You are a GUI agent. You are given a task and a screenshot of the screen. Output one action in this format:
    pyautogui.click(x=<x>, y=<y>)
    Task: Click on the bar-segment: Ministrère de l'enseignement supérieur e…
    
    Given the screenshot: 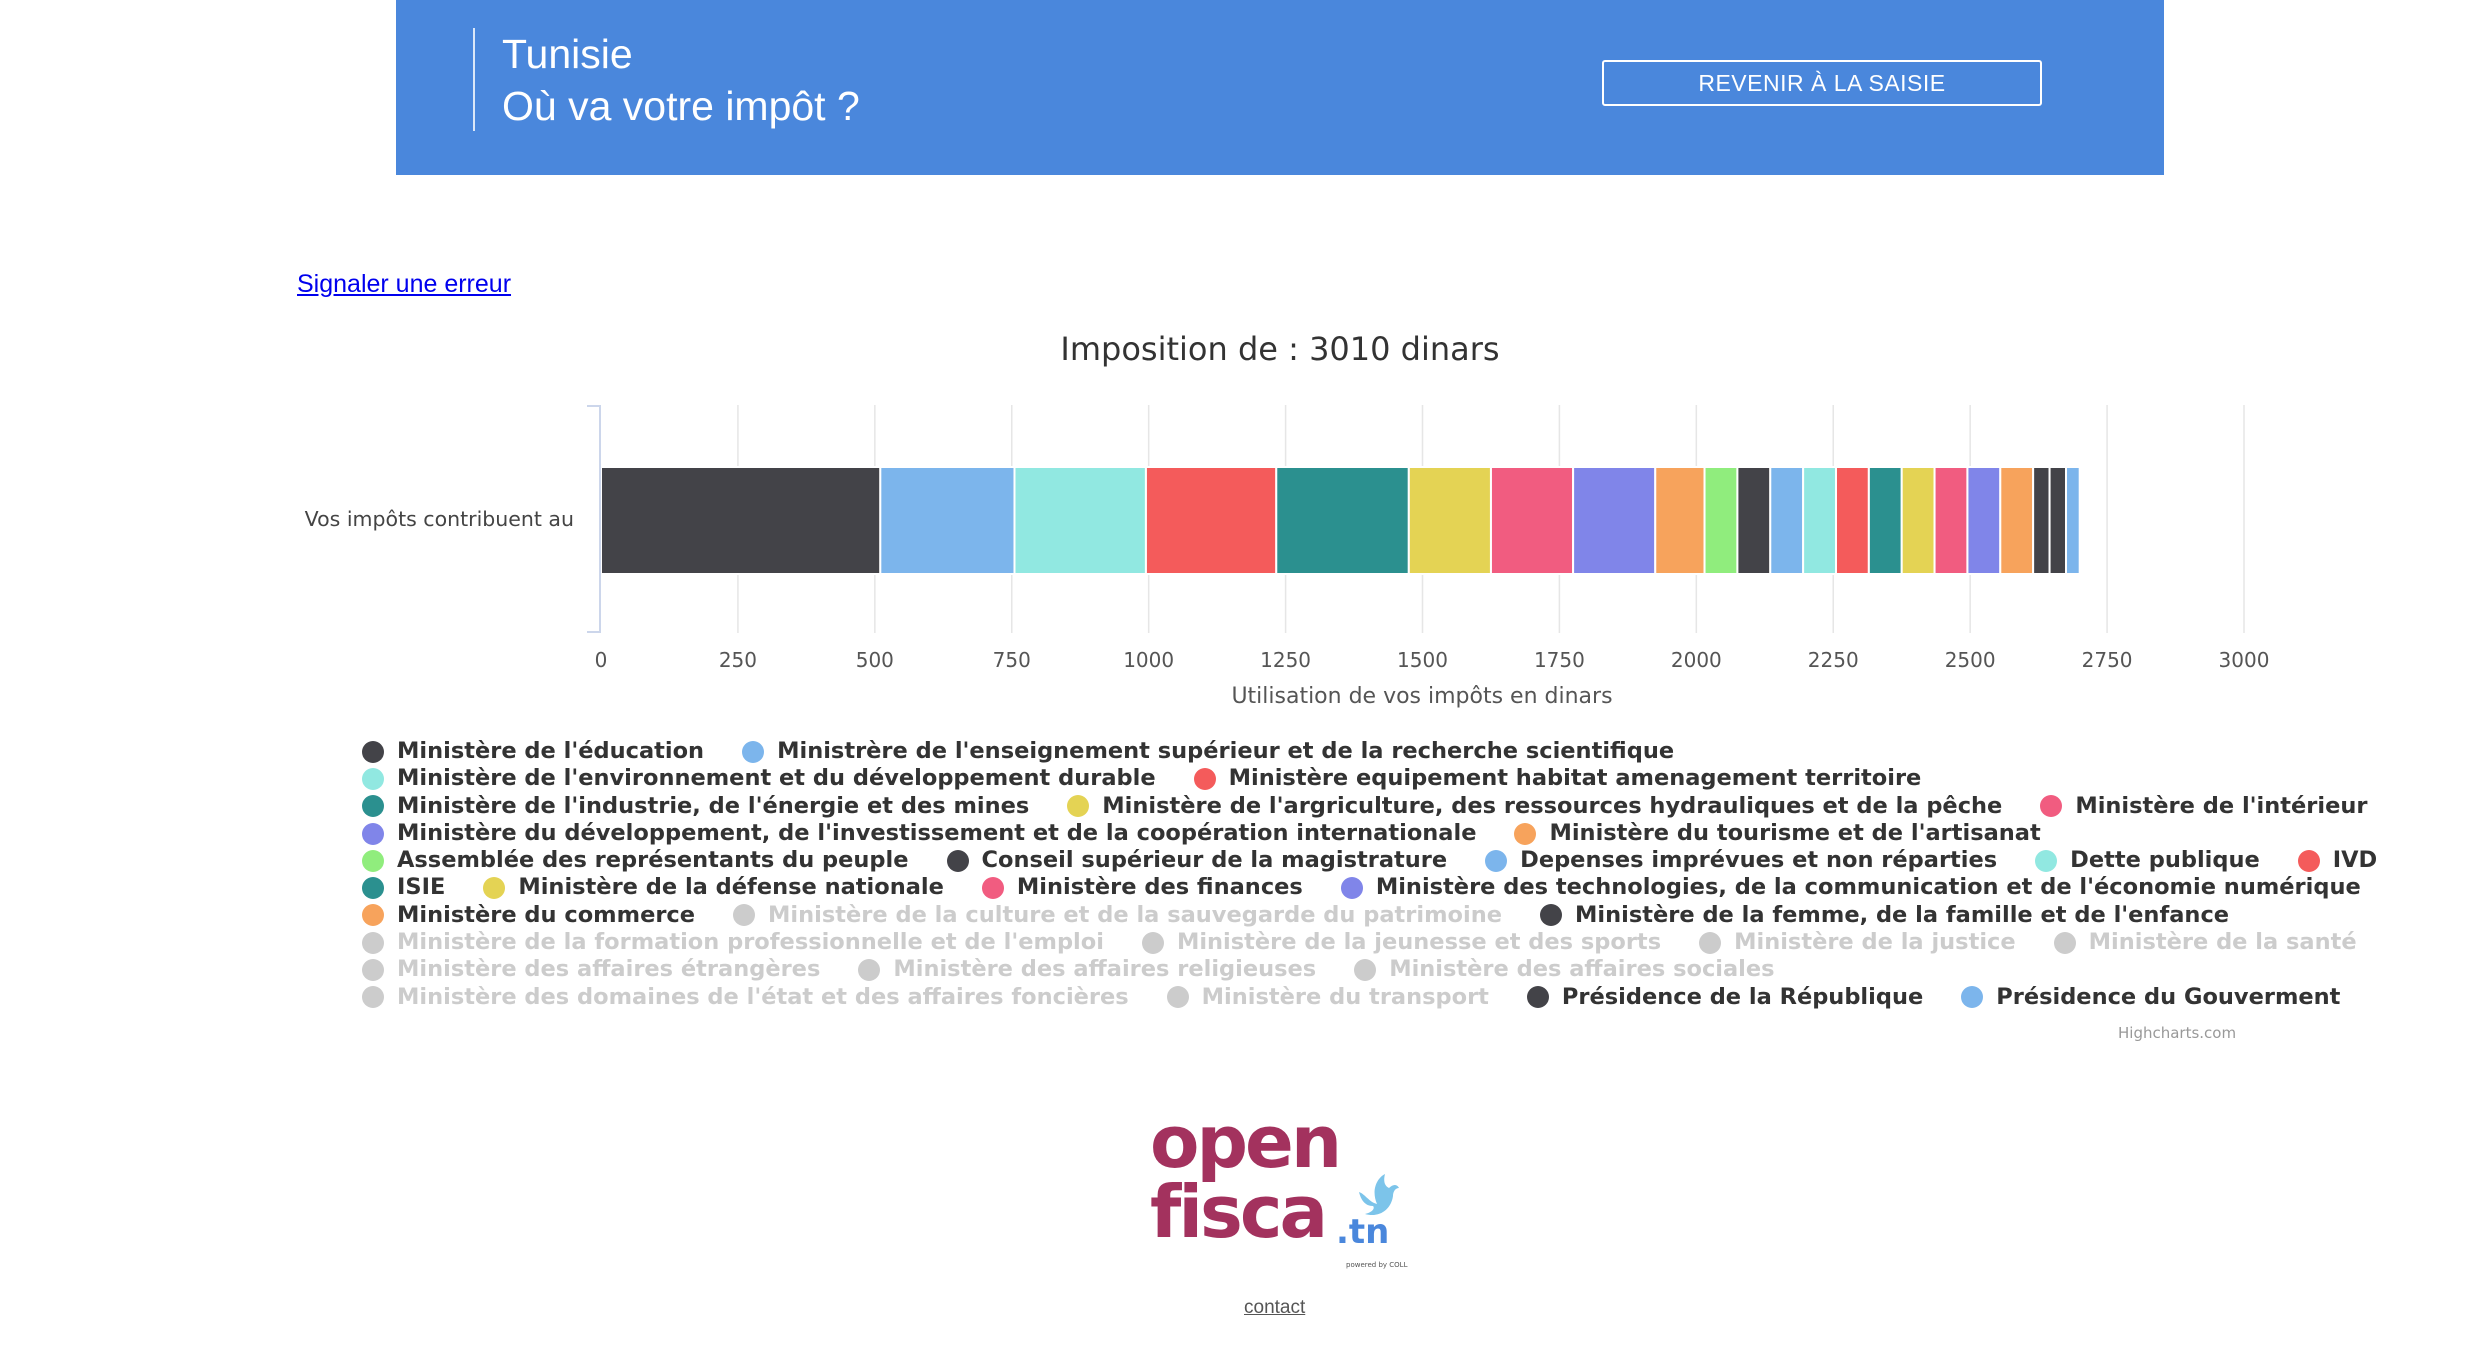 What is the action you would take?
    pyautogui.click(x=947, y=520)
    